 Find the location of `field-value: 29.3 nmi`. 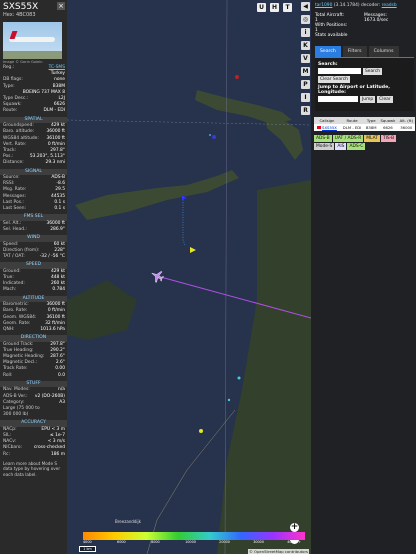

field-value: 29.3 nmi is located at coordinates (55, 163).